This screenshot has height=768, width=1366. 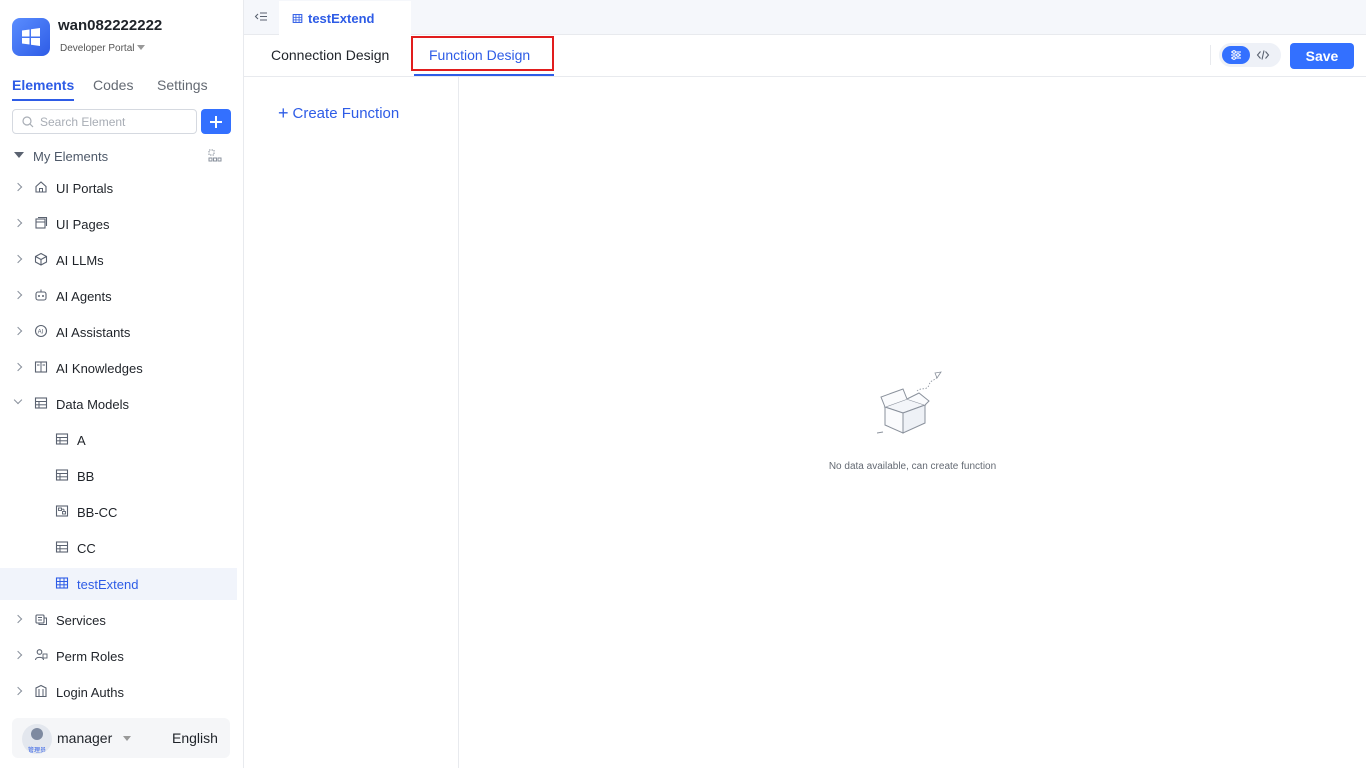 I want to click on svg-text: AI, so click(x=41, y=332).